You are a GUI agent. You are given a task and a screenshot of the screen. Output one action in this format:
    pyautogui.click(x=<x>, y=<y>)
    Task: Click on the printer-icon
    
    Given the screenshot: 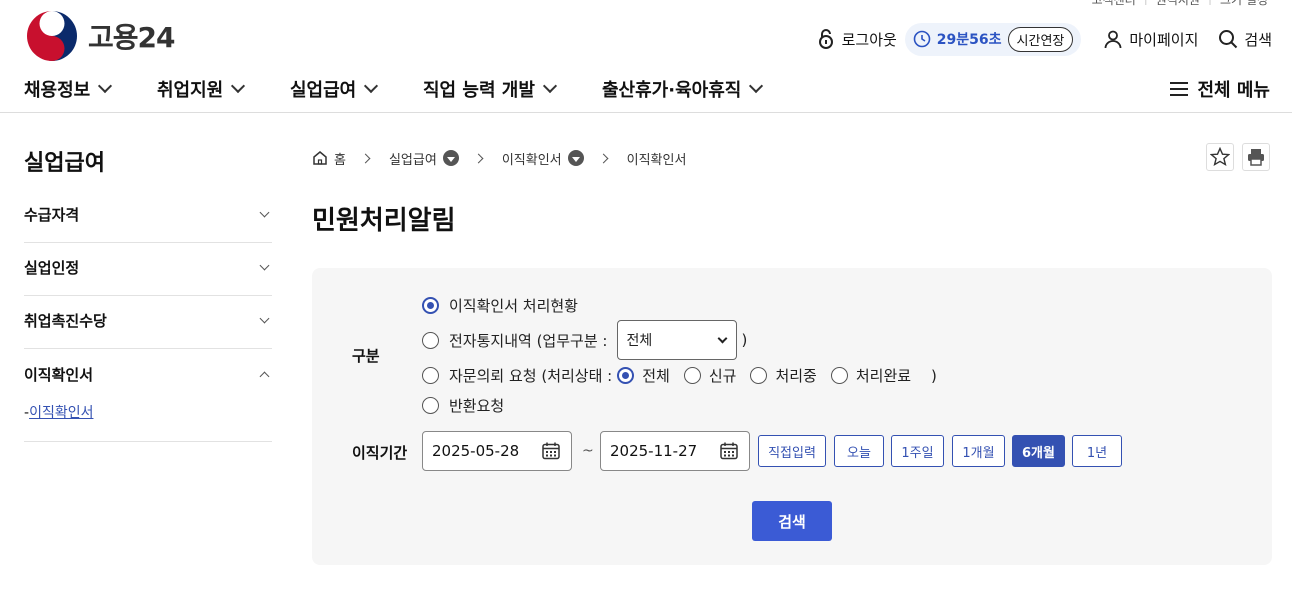 What is the action you would take?
    pyautogui.click(x=1256, y=157)
    